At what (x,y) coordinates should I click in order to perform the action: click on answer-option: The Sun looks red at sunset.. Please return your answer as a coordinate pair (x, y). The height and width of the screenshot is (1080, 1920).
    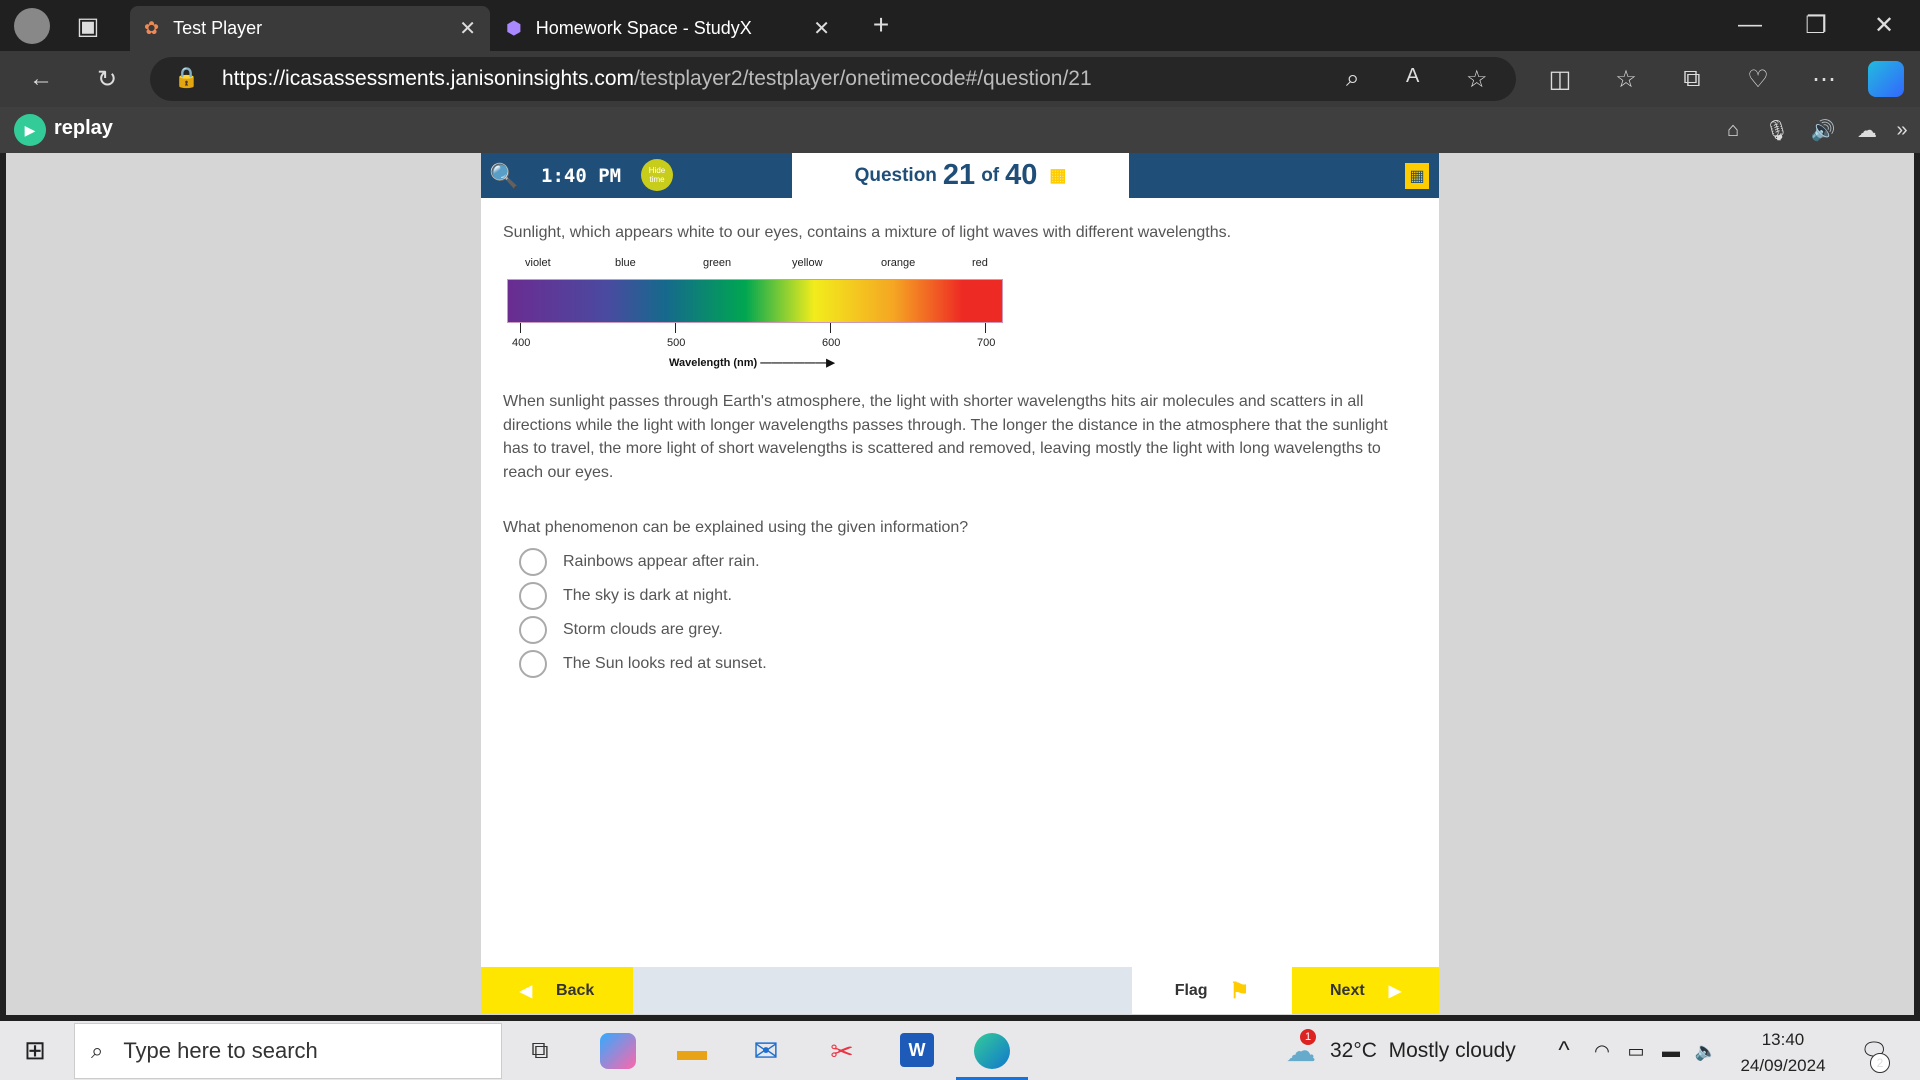
    Looking at the image, I should click on (643, 664).